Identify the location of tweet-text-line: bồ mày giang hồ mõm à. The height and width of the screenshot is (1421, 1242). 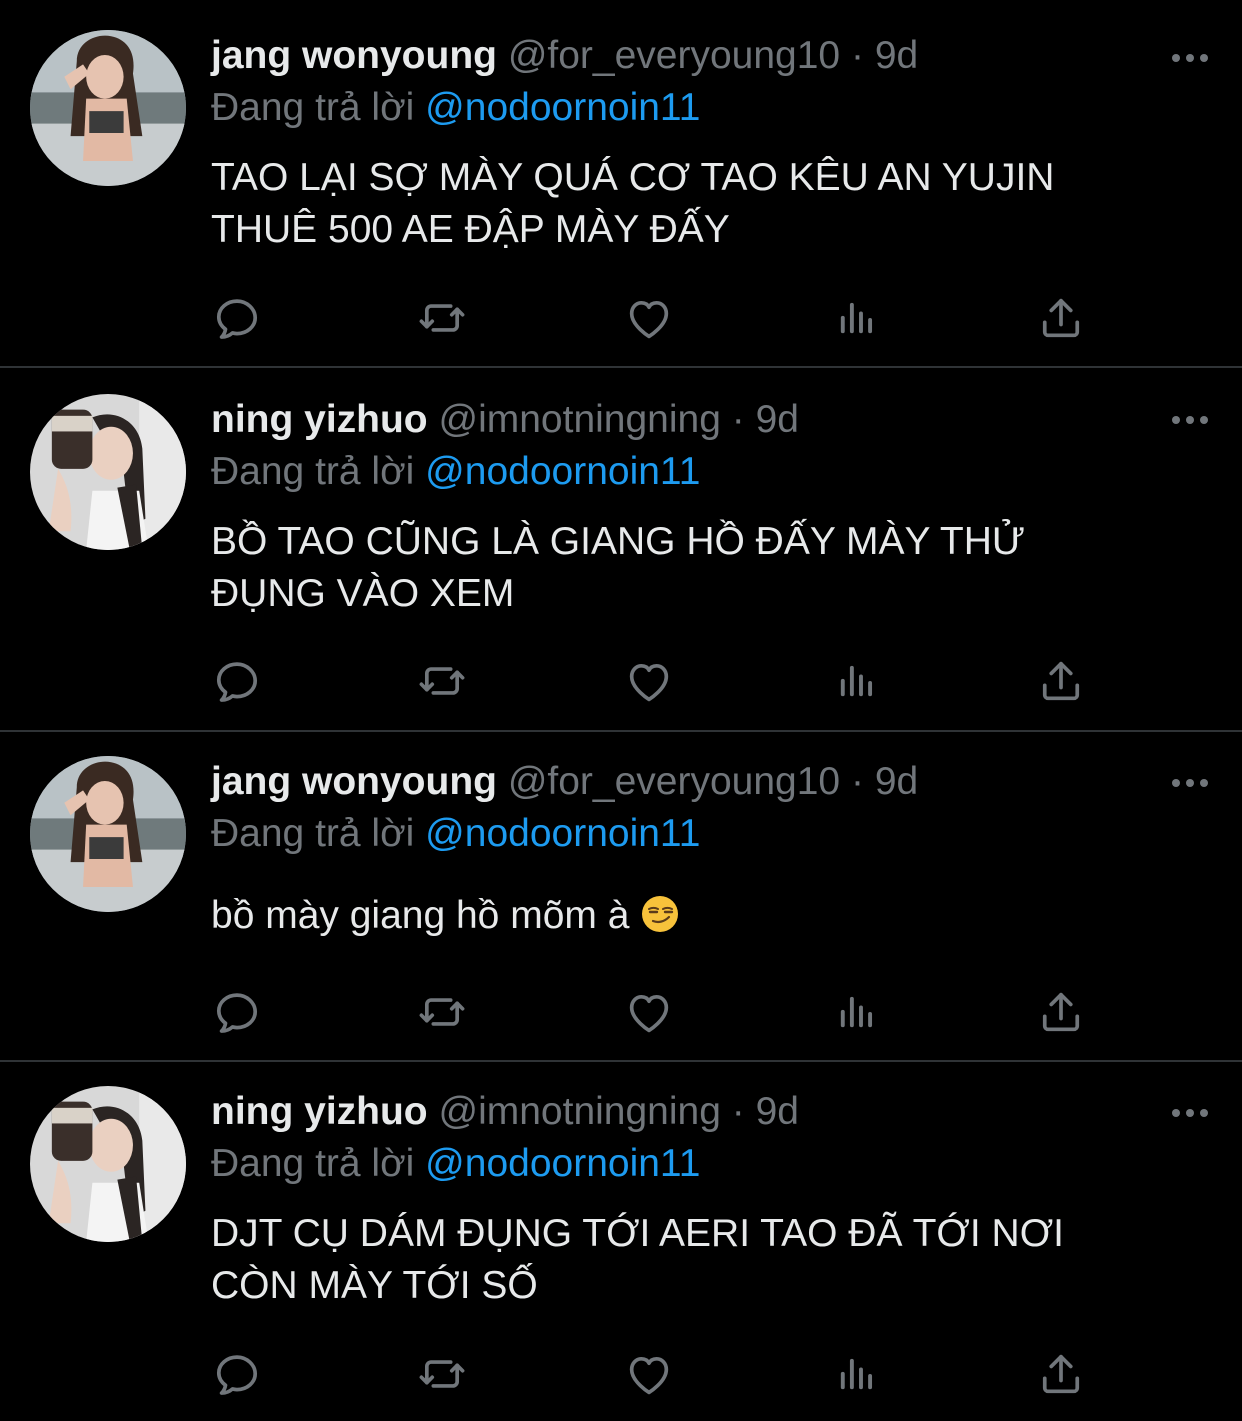
(420, 915).